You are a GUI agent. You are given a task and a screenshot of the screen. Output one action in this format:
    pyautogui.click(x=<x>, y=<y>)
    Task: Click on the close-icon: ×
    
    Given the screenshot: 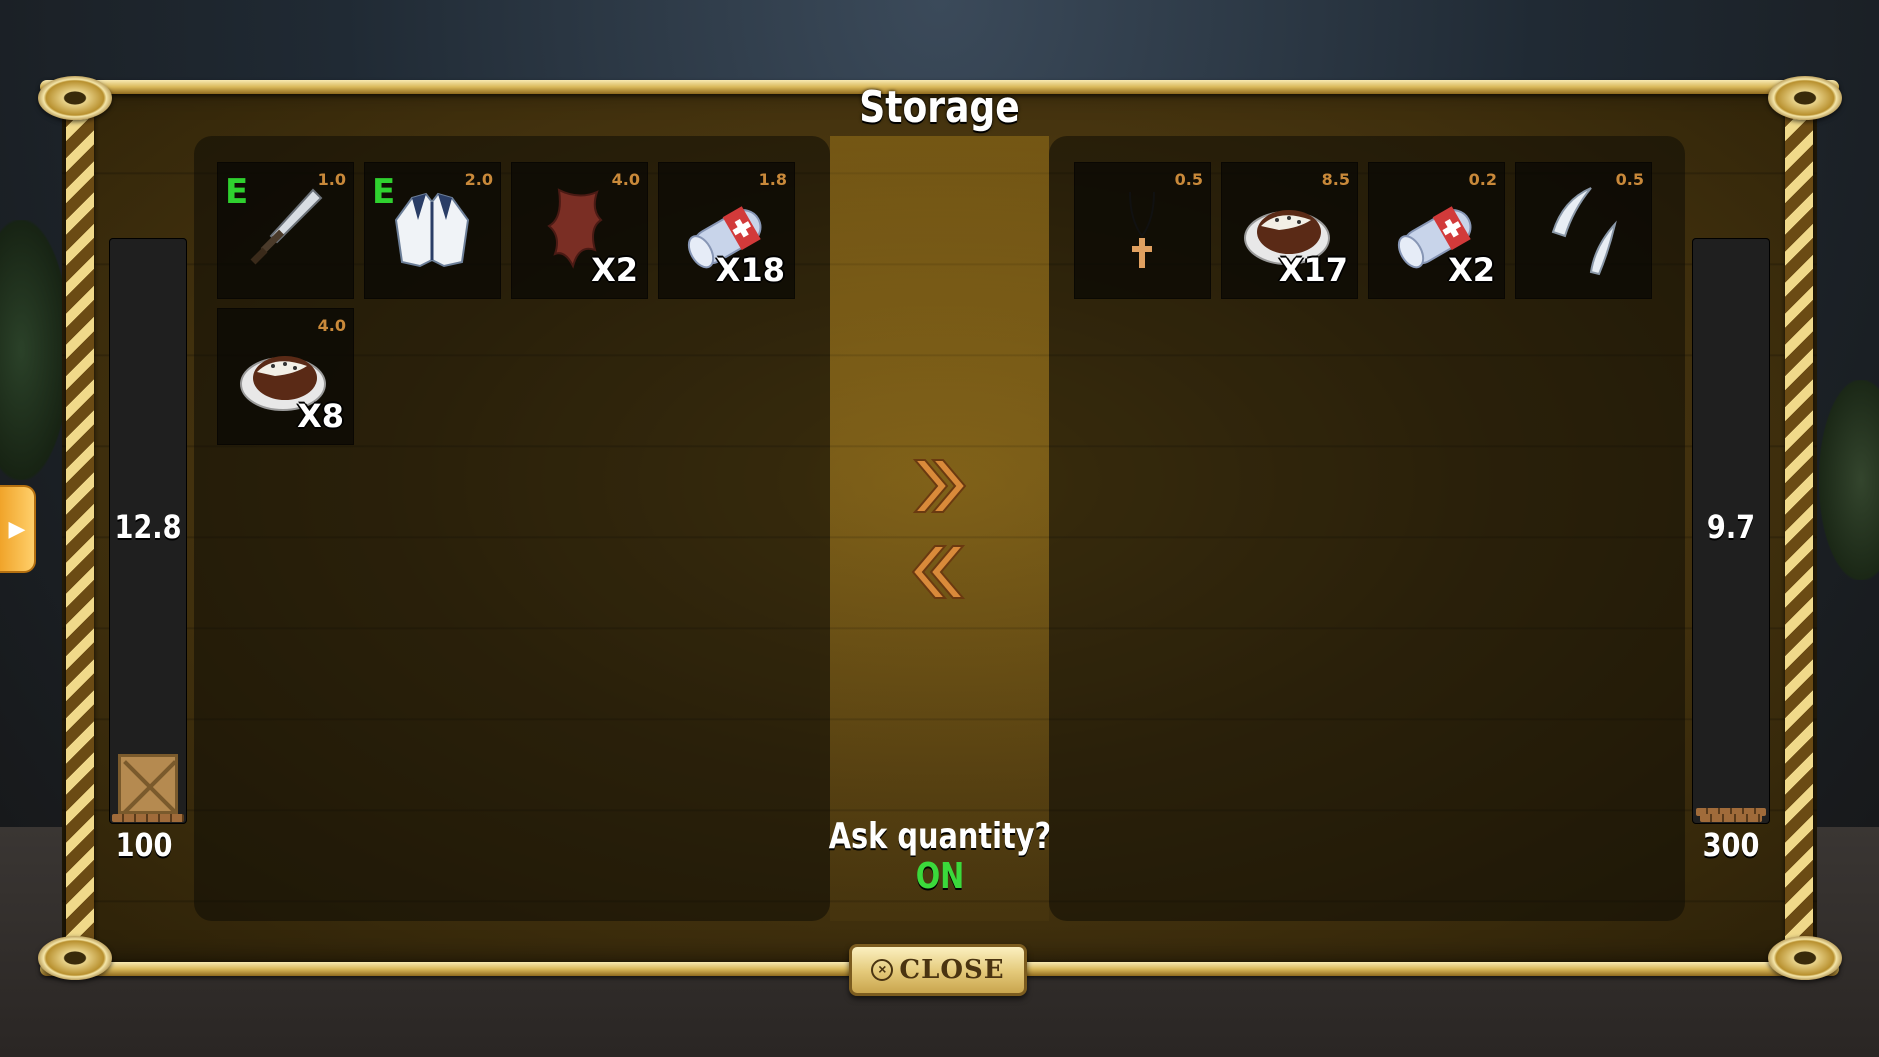 What is the action you would take?
    pyautogui.click(x=882, y=970)
    